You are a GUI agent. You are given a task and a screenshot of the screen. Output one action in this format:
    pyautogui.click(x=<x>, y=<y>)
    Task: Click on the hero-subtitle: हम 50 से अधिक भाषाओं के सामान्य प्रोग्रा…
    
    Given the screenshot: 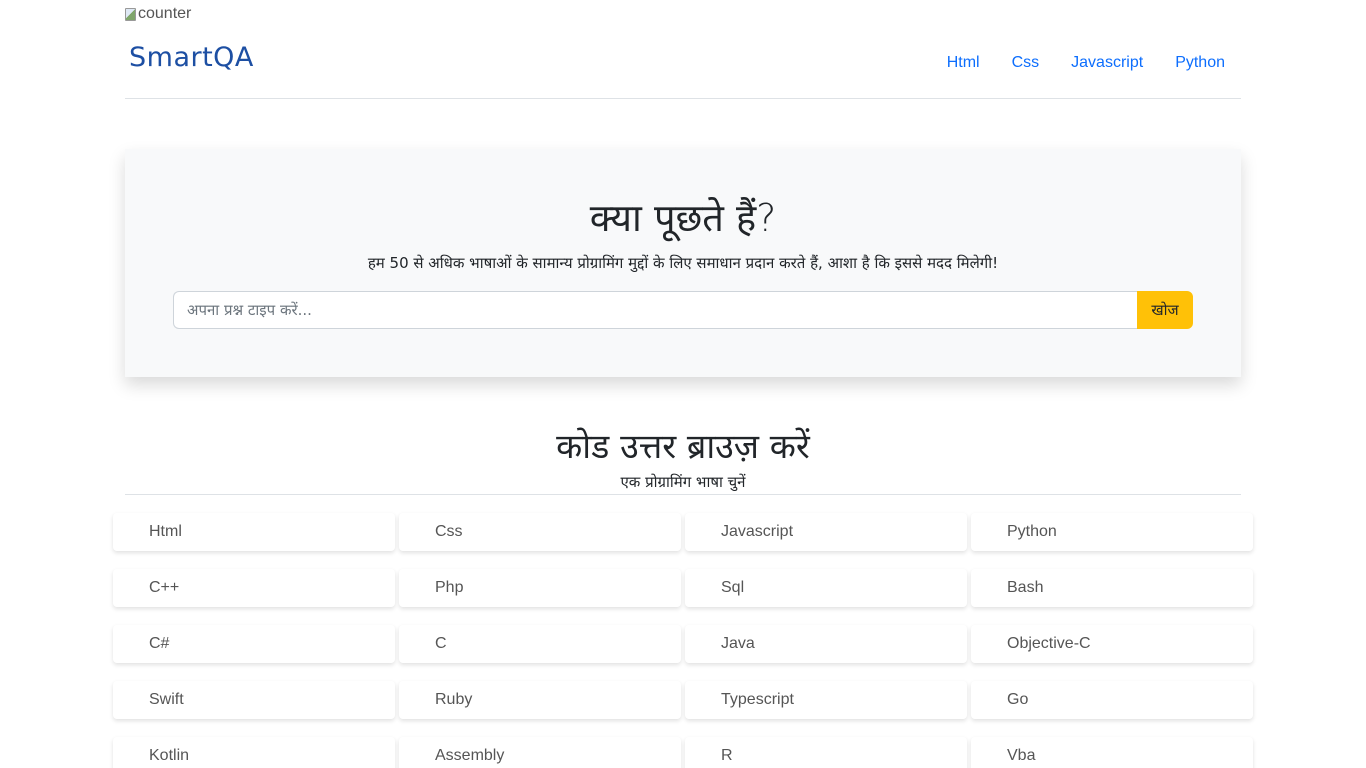 What is the action you would take?
    pyautogui.click(x=683, y=263)
    